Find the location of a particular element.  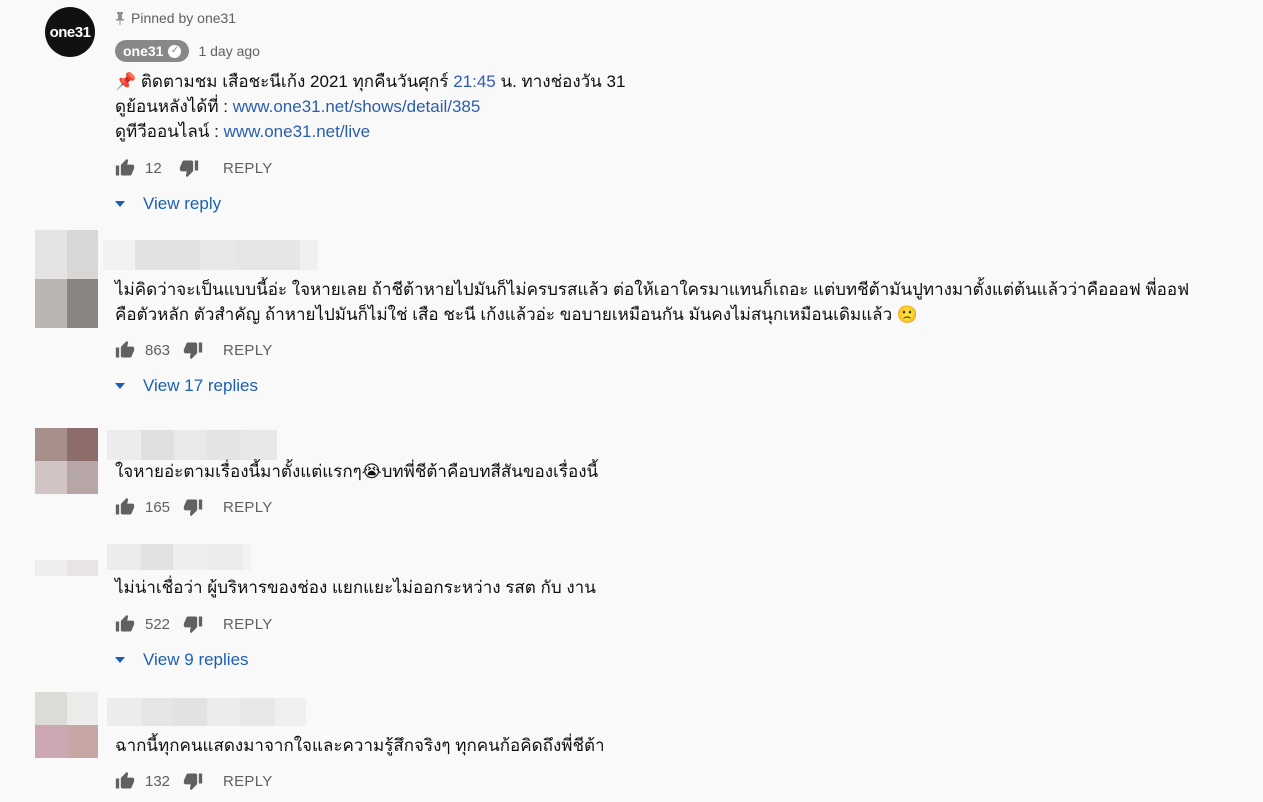

pin-icon is located at coordinates (120, 18).